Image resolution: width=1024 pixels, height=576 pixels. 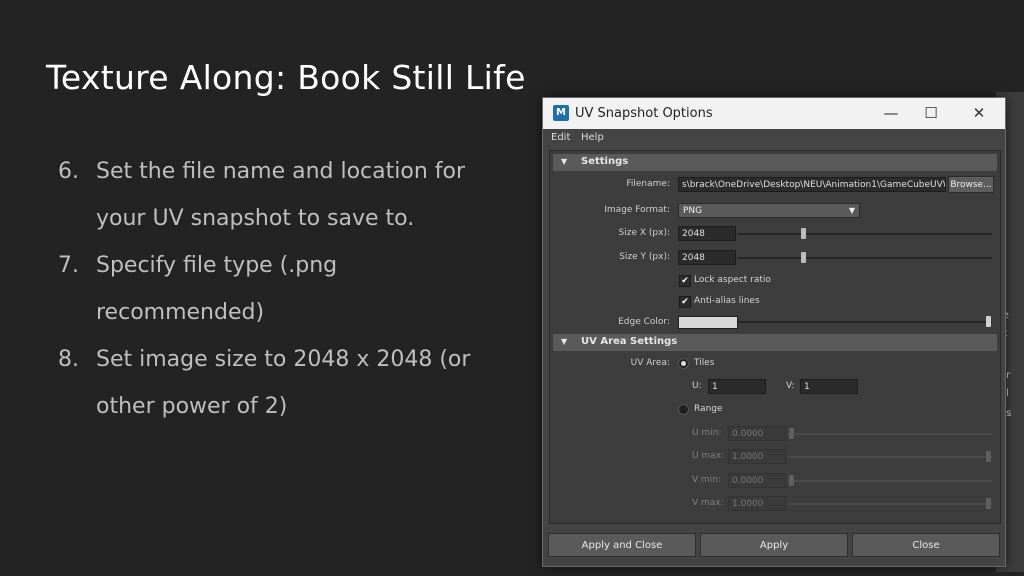 What do you see at coordinates (803, 257) in the screenshot?
I see `size-y-slider-handle` at bounding box center [803, 257].